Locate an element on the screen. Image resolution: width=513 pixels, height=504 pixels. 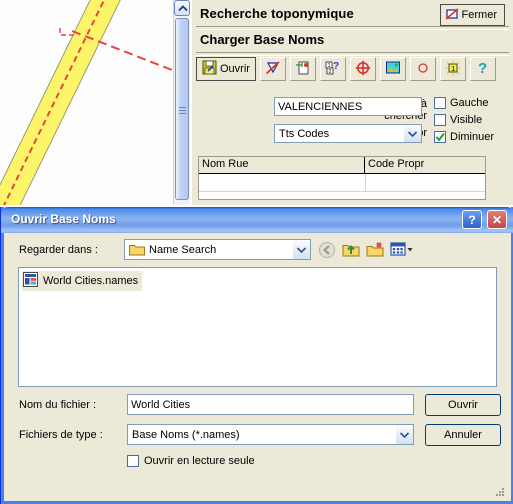
readonly-checkbox-box is located at coordinates (133, 461).